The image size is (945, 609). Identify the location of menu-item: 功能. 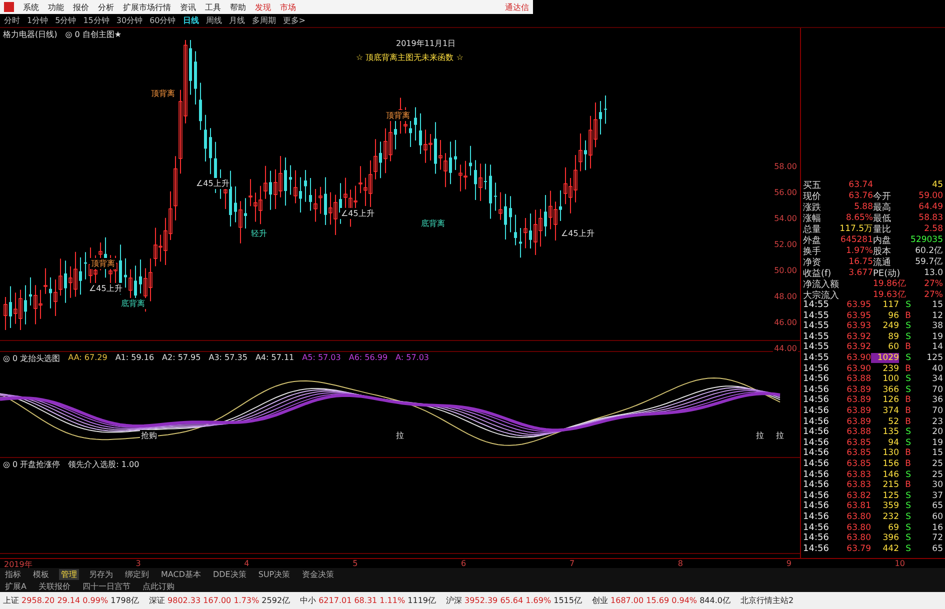
(56, 7).